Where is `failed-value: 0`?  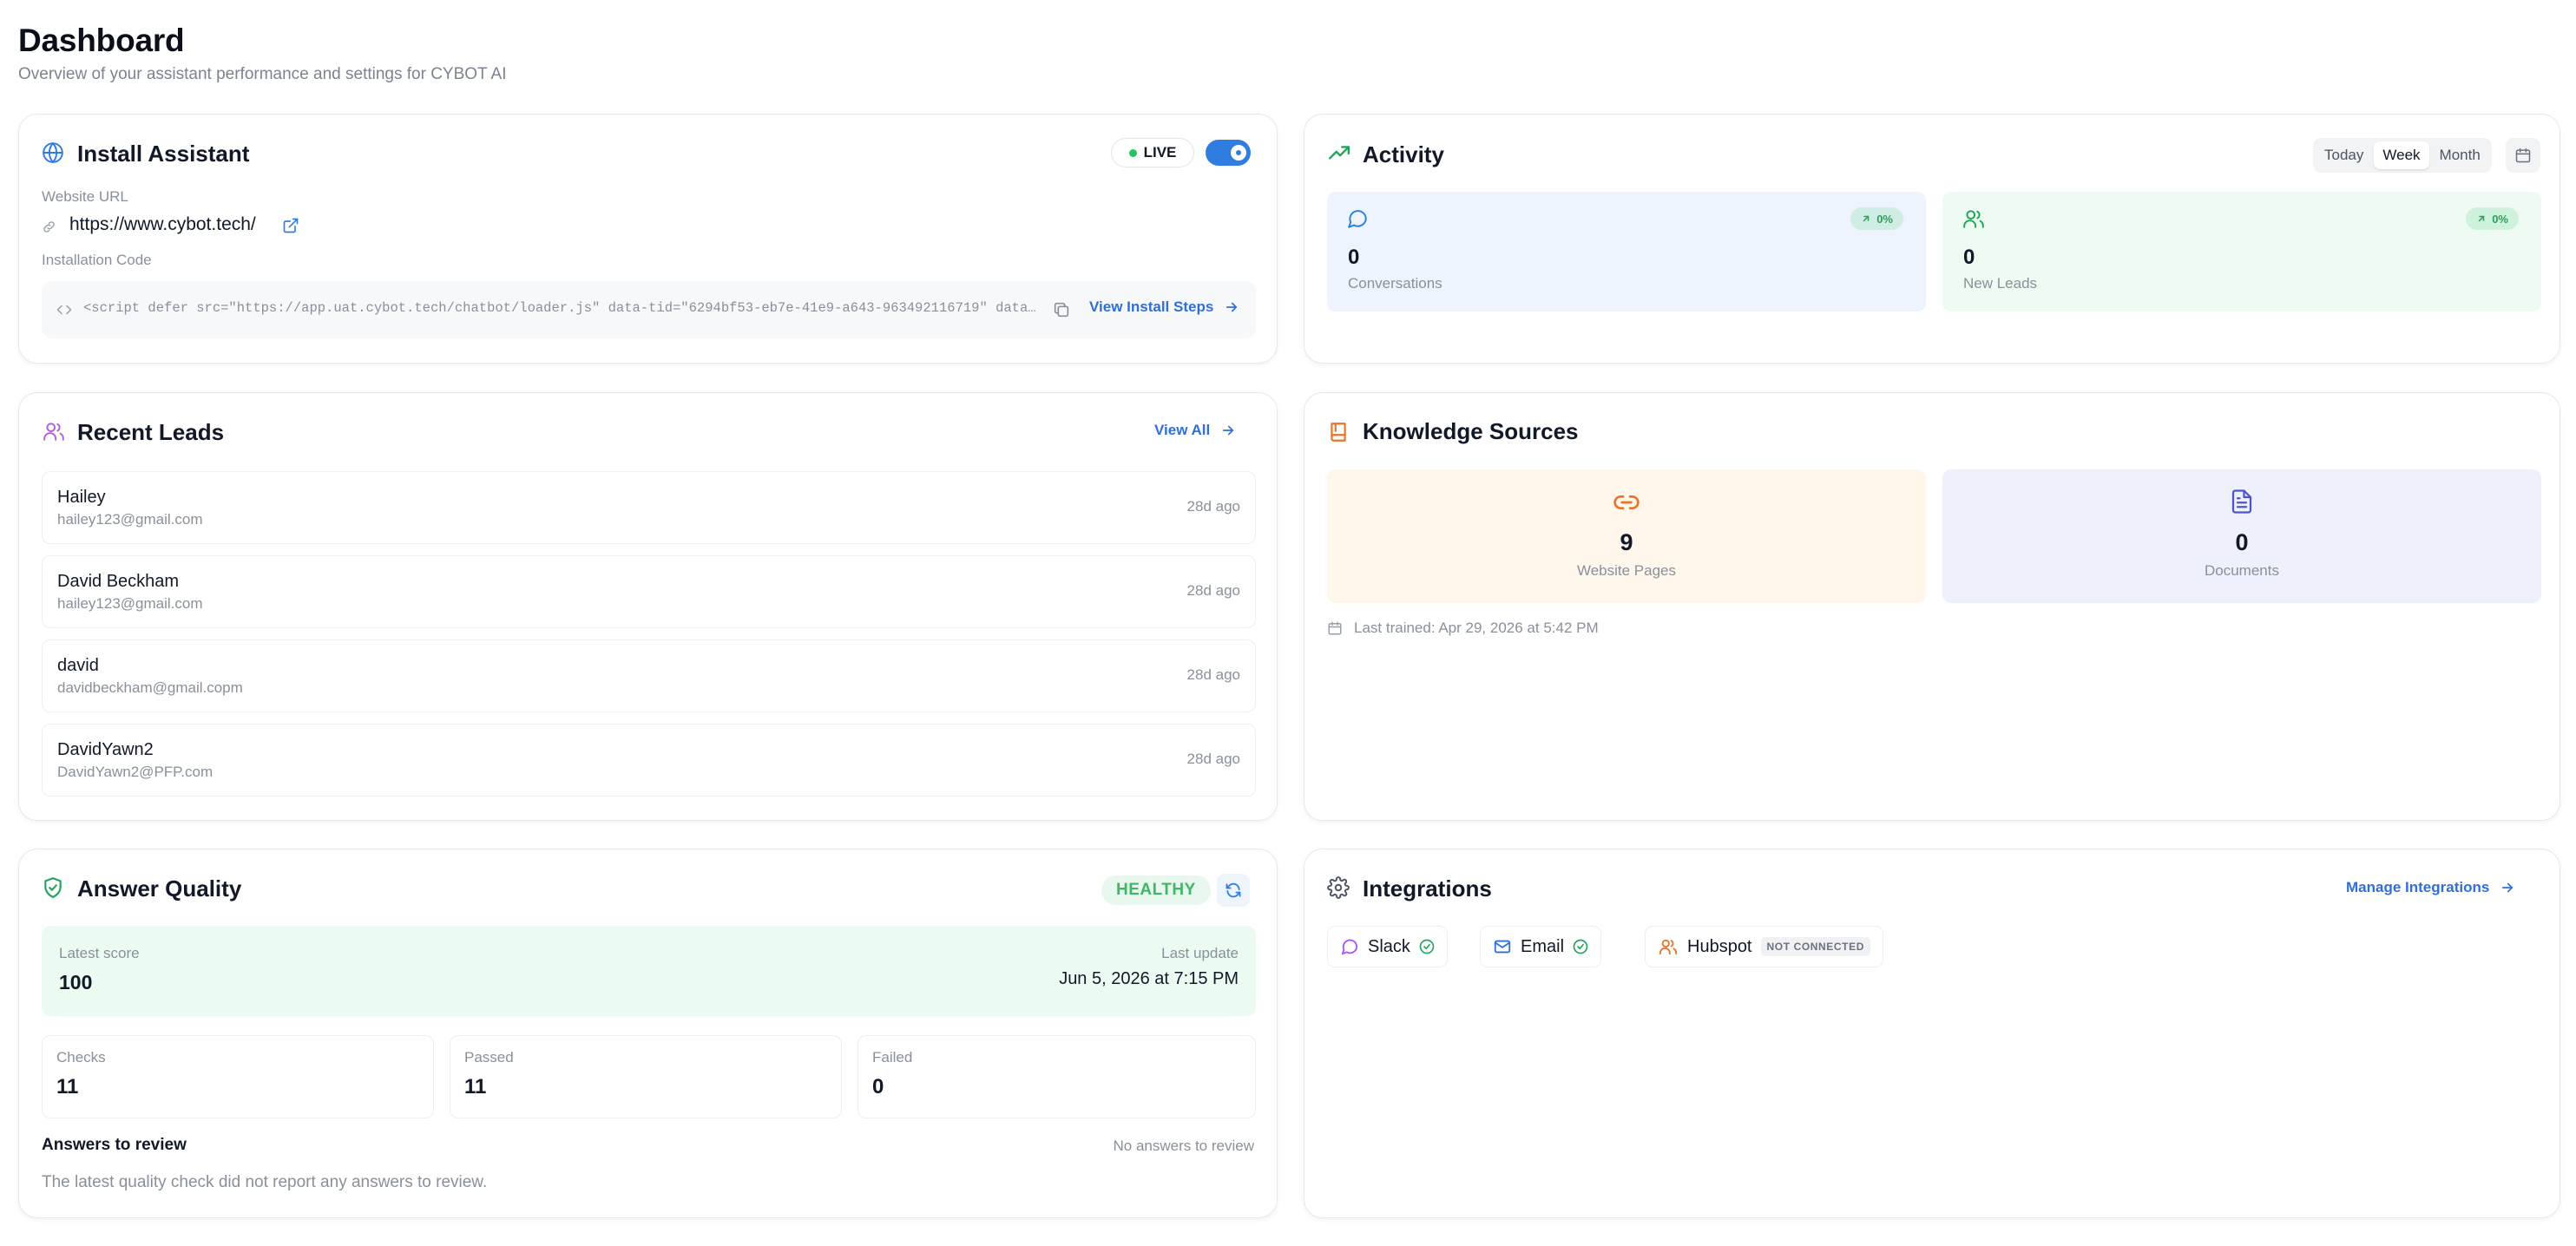
failed-value: 0 is located at coordinates (878, 1087).